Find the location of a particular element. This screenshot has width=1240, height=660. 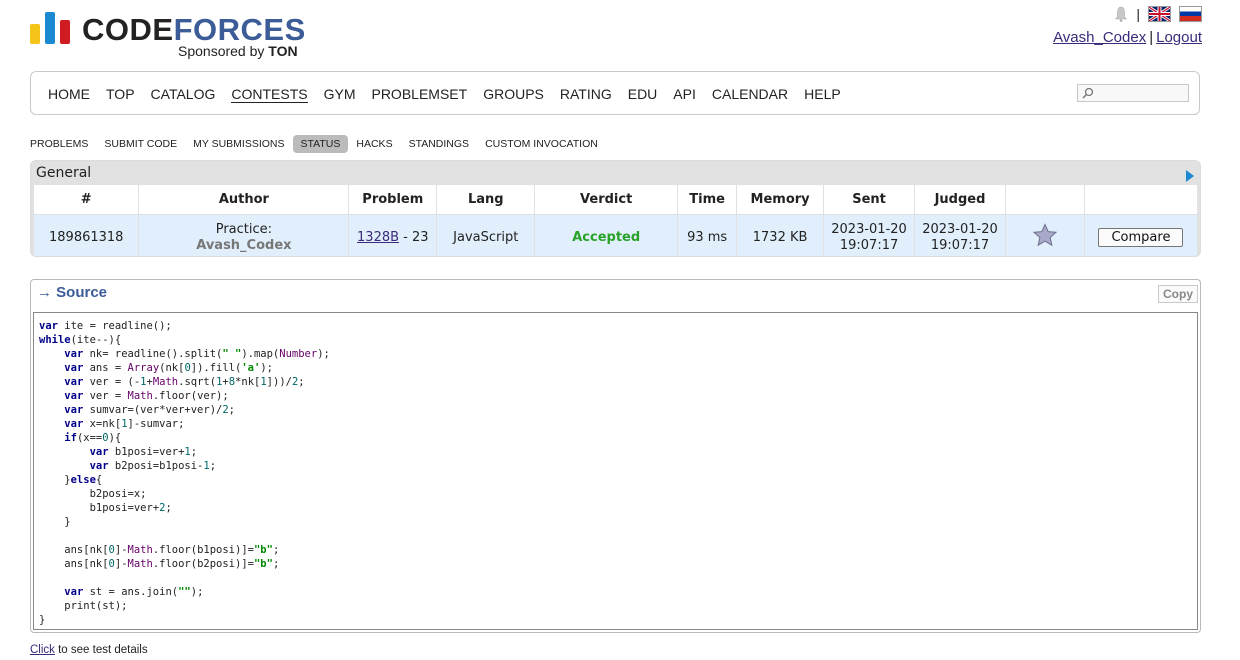

submenu-custom-invocation: CUSTOM INVOCATION is located at coordinates (541, 144).